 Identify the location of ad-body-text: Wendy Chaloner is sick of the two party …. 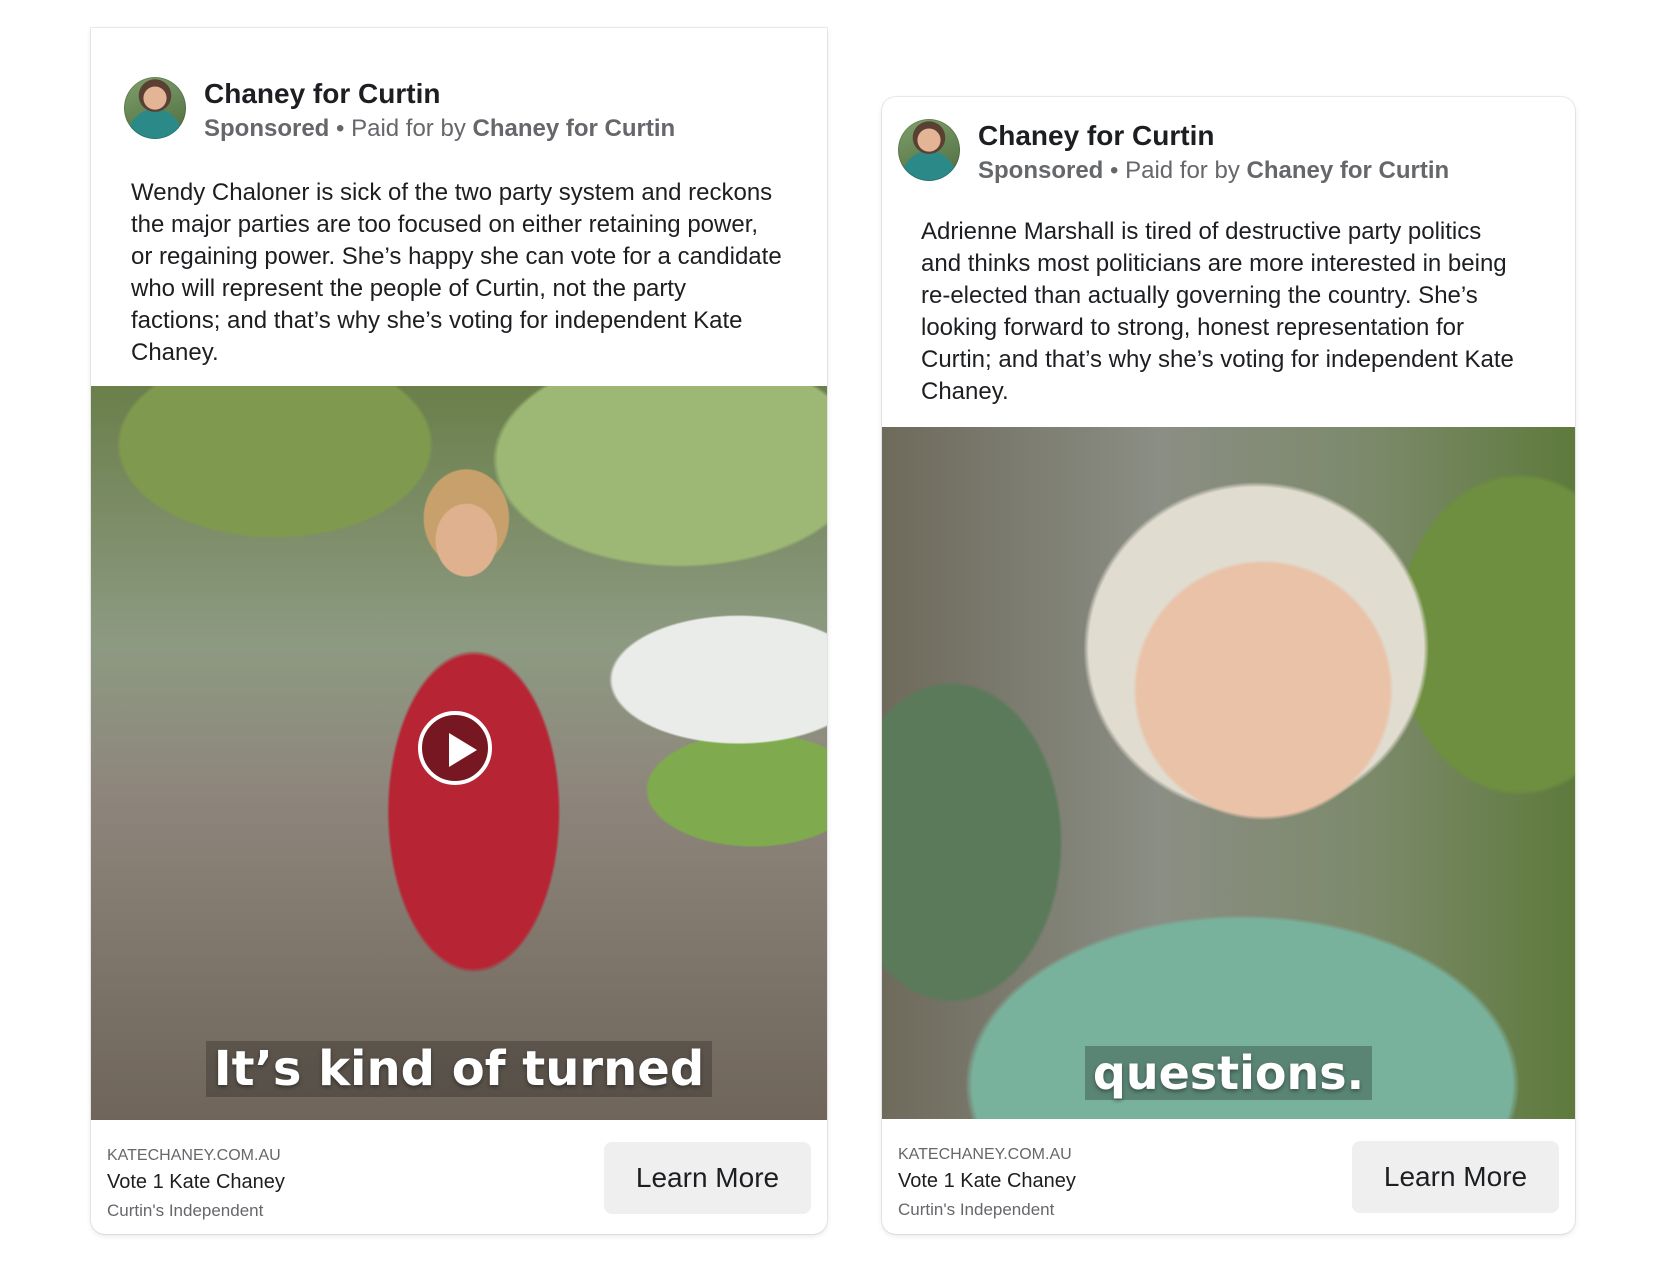
(456, 272).